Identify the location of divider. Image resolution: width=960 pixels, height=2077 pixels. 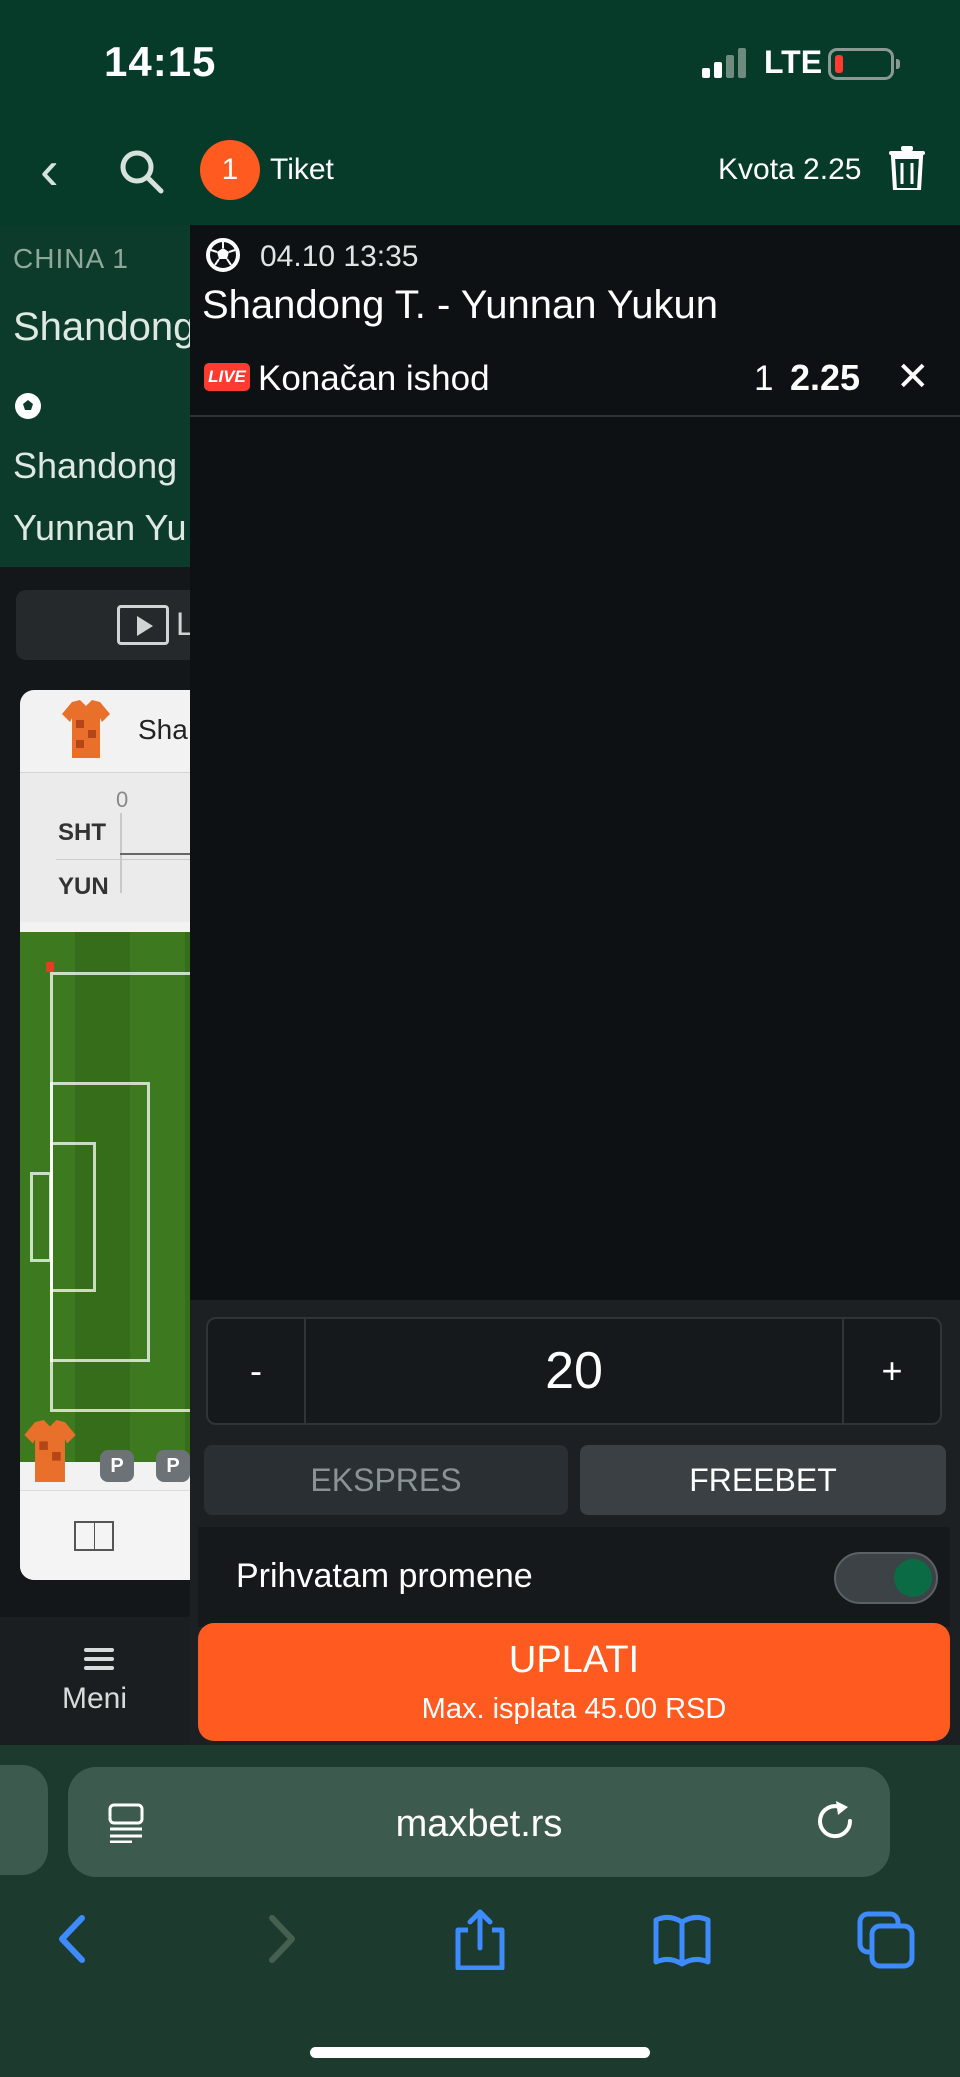
(575, 416).